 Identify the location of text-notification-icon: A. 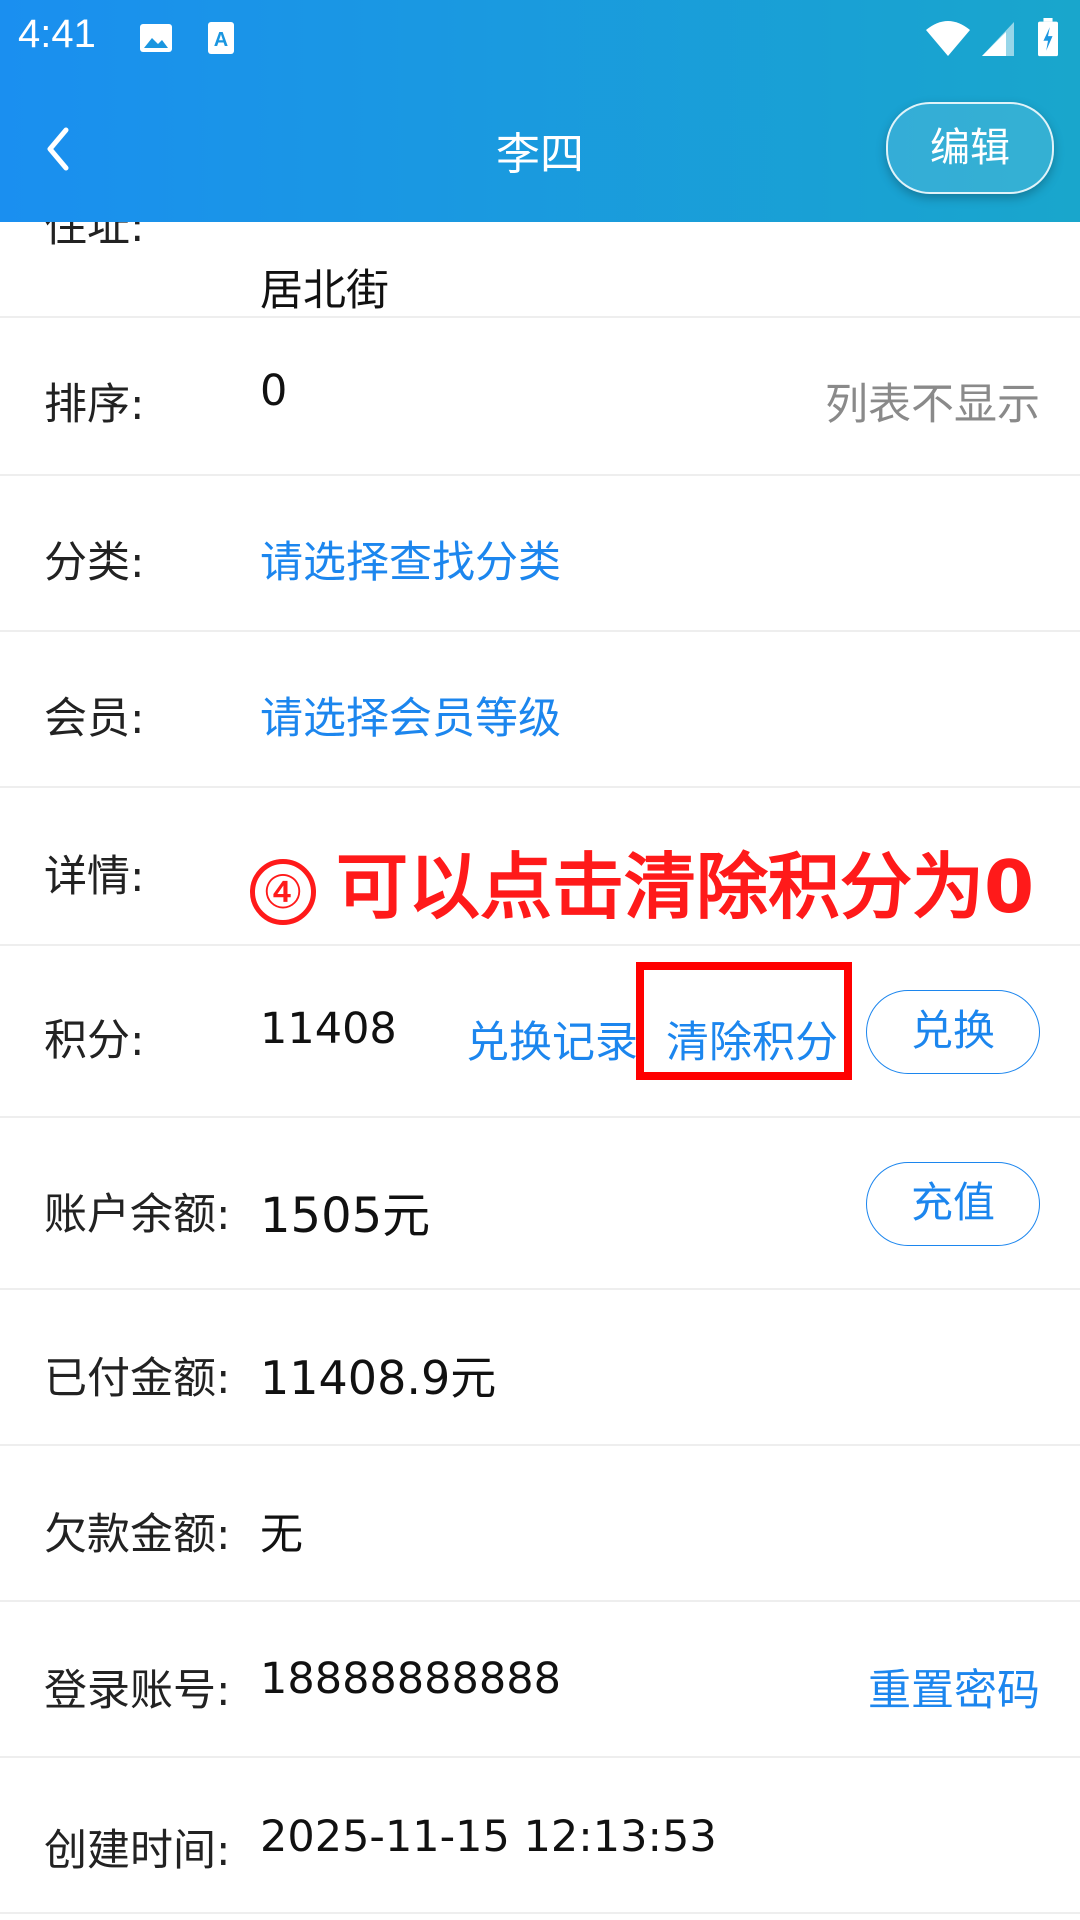
(221, 38).